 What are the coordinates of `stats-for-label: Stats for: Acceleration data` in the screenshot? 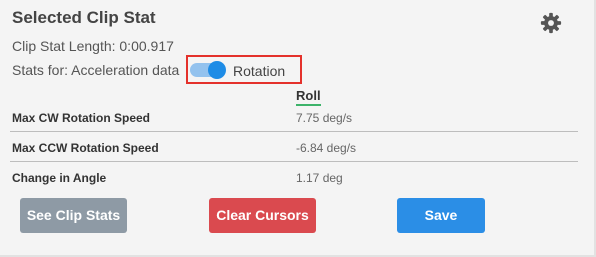 It's located at (96, 70).